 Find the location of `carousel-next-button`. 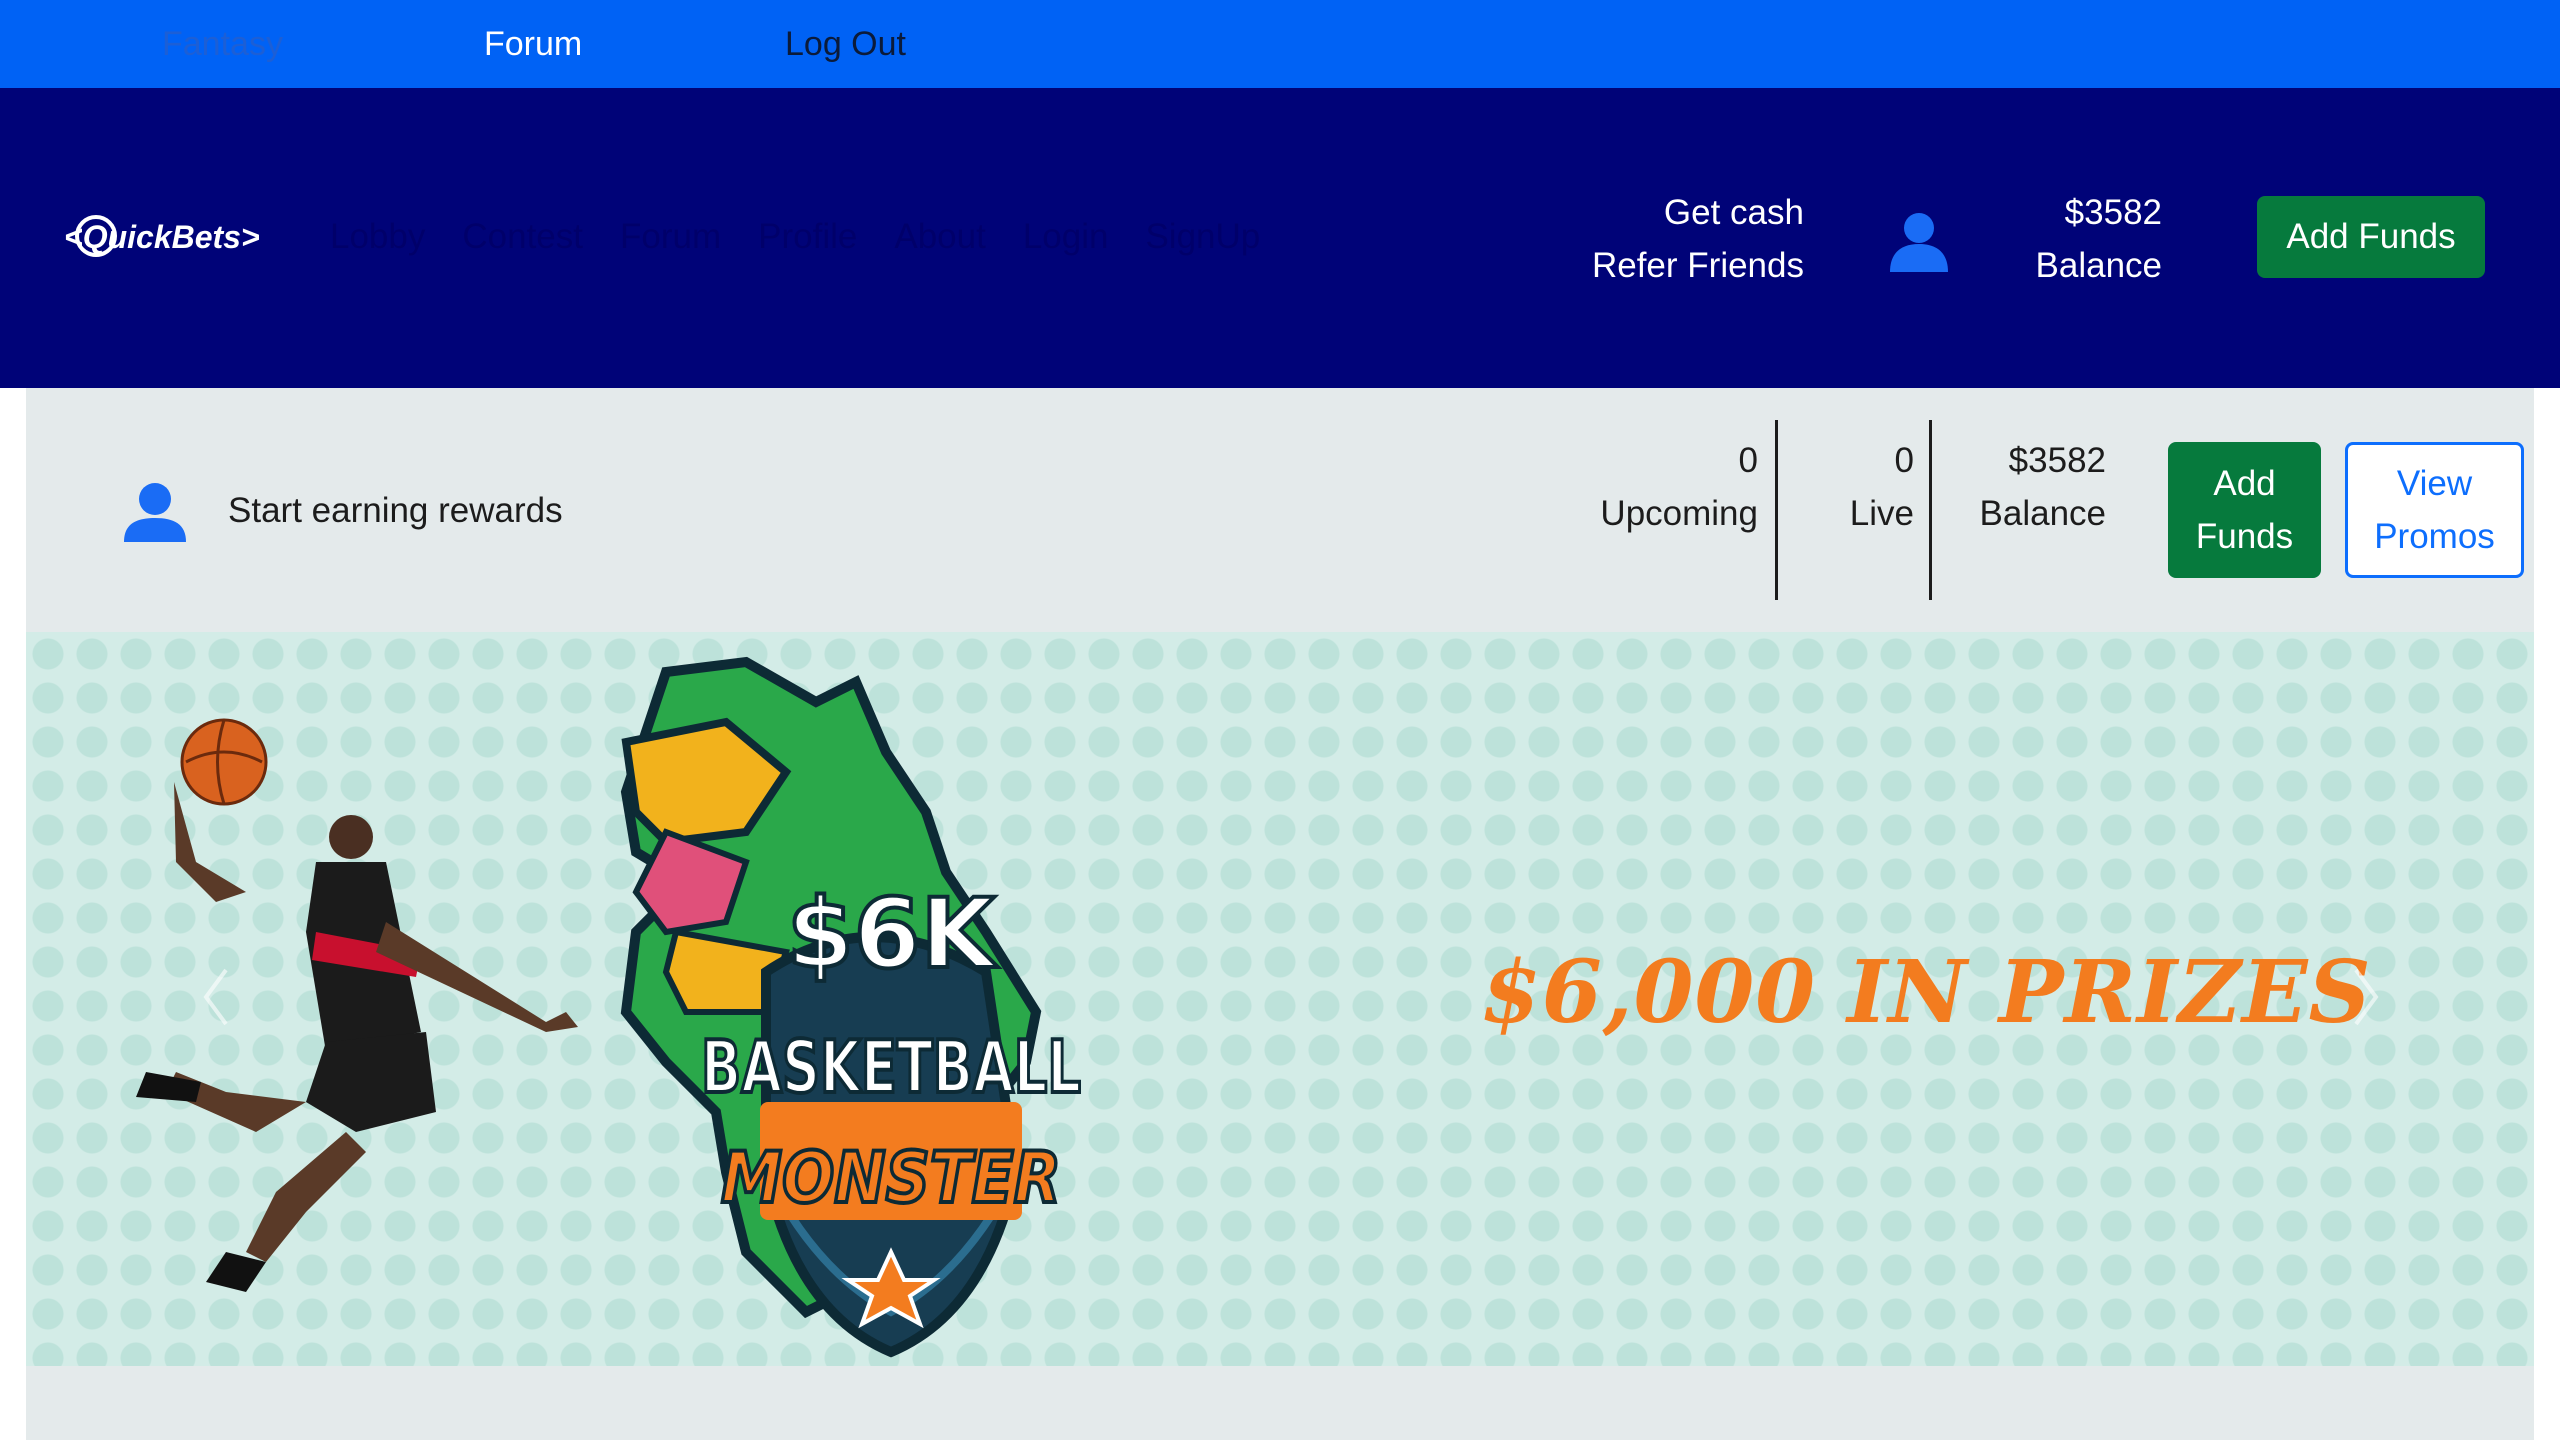

carousel-next-button is located at coordinates (2366, 997).